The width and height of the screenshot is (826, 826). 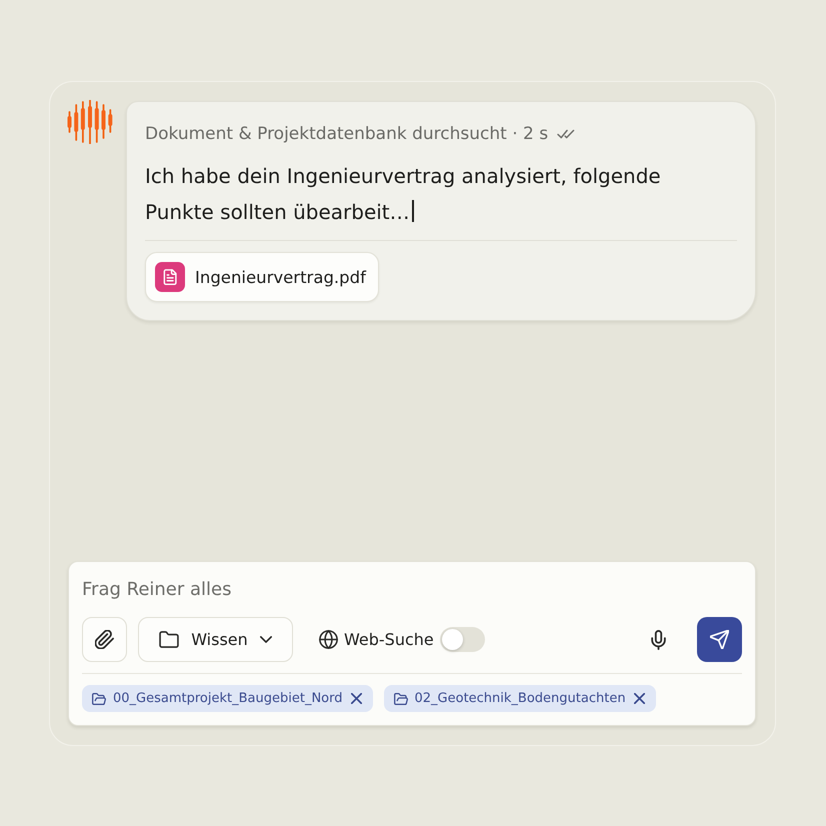 I want to click on paperclip-icon, so click(x=104, y=639).